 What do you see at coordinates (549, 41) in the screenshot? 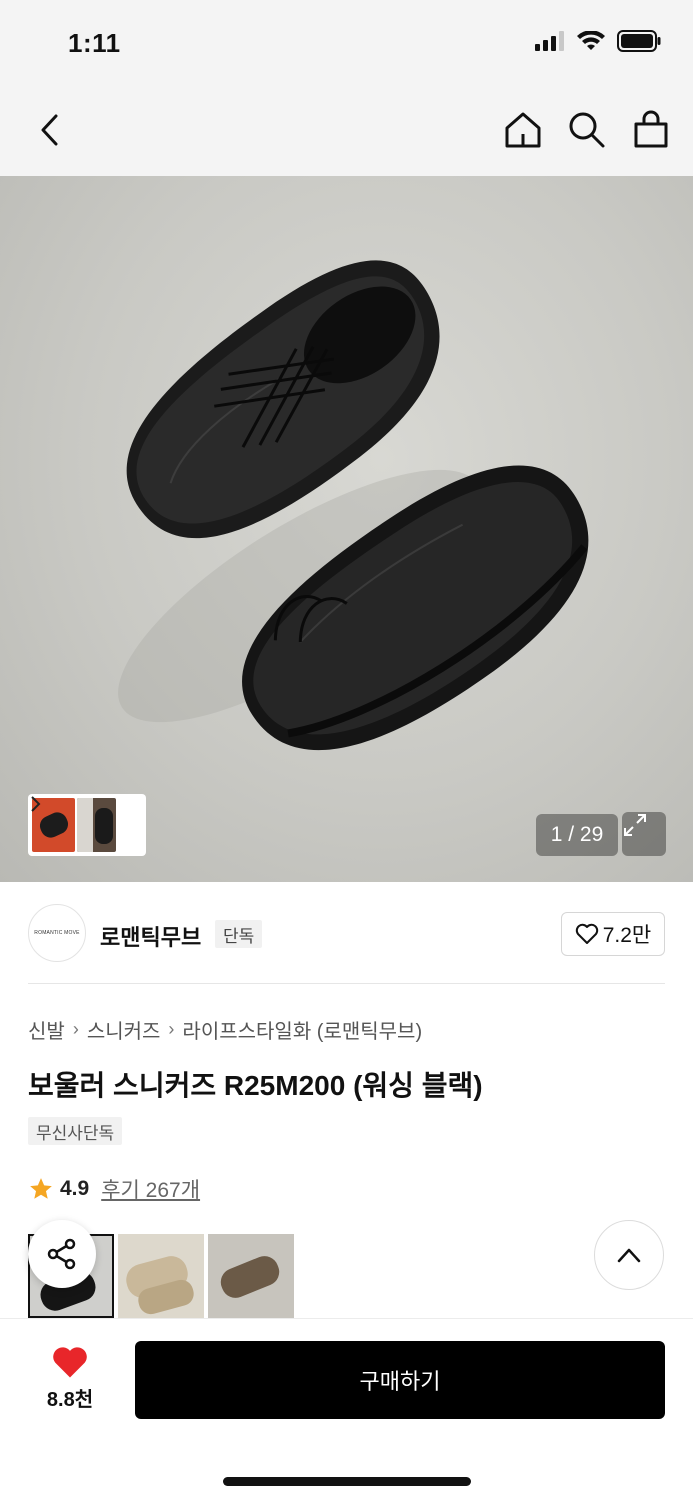
I see `signal-icon` at bounding box center [549, 41].